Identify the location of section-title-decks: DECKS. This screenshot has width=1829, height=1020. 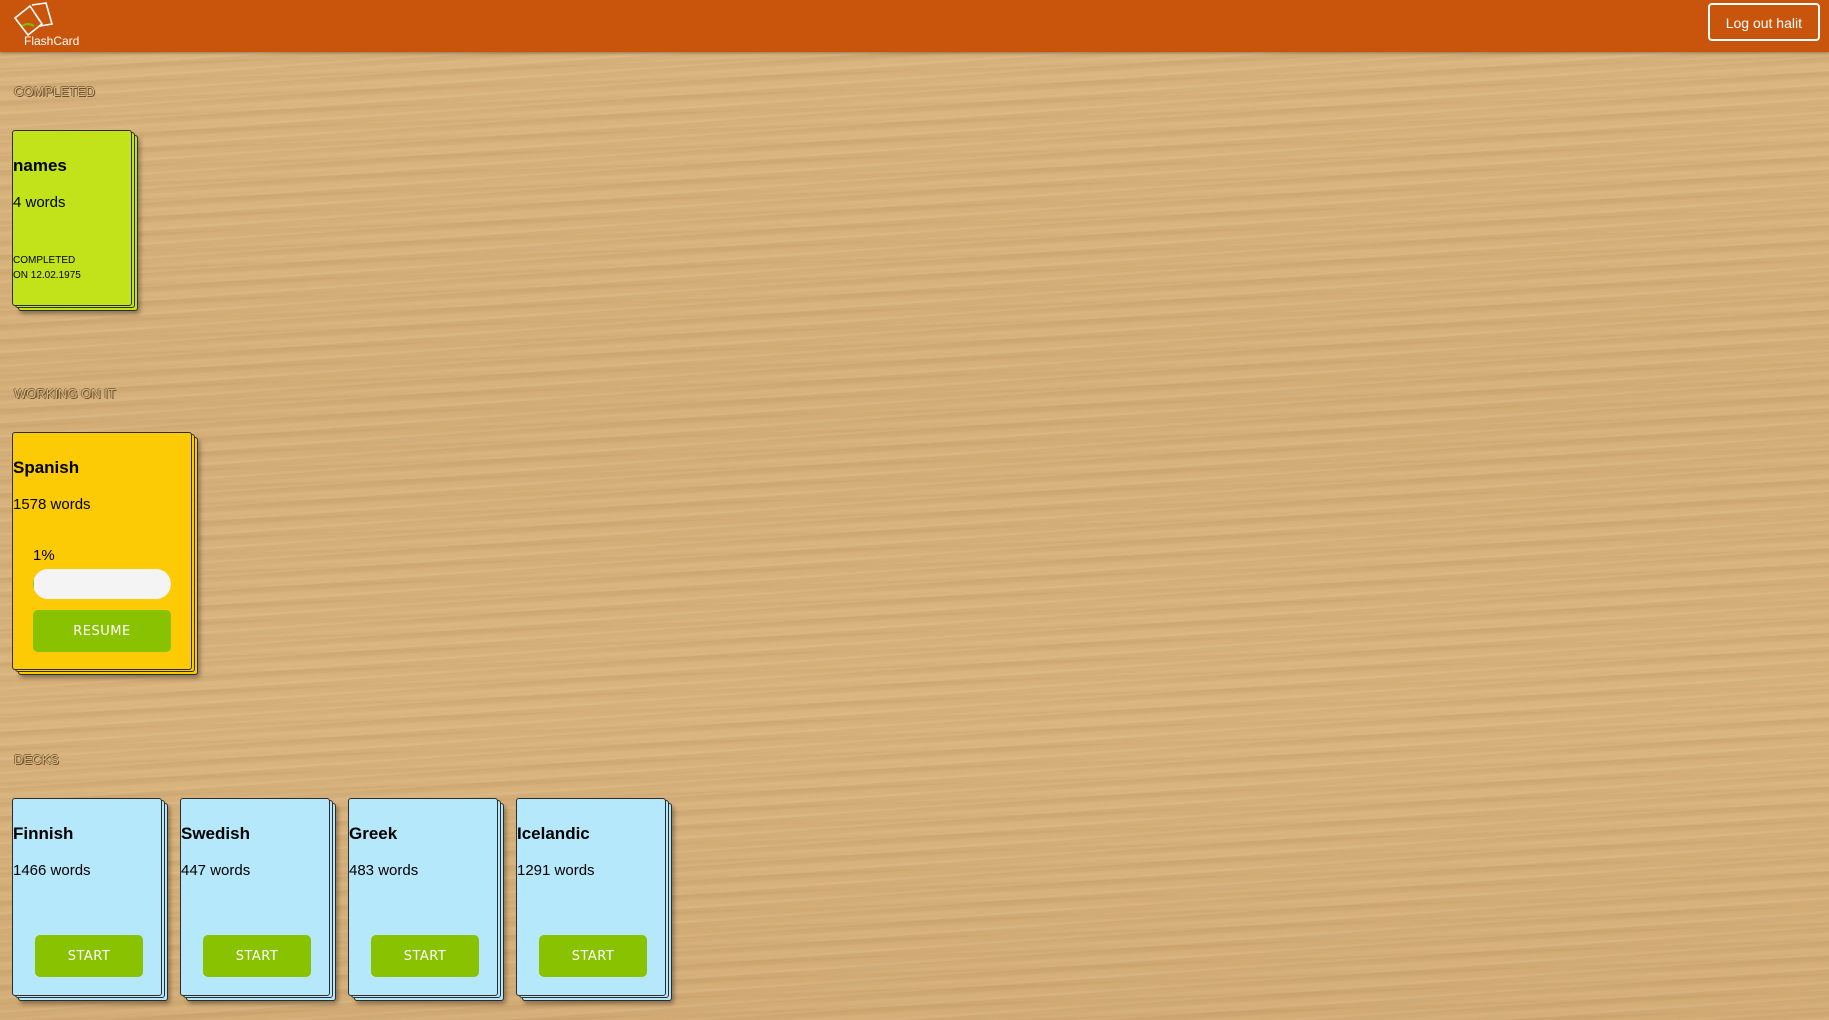
(36, 759).